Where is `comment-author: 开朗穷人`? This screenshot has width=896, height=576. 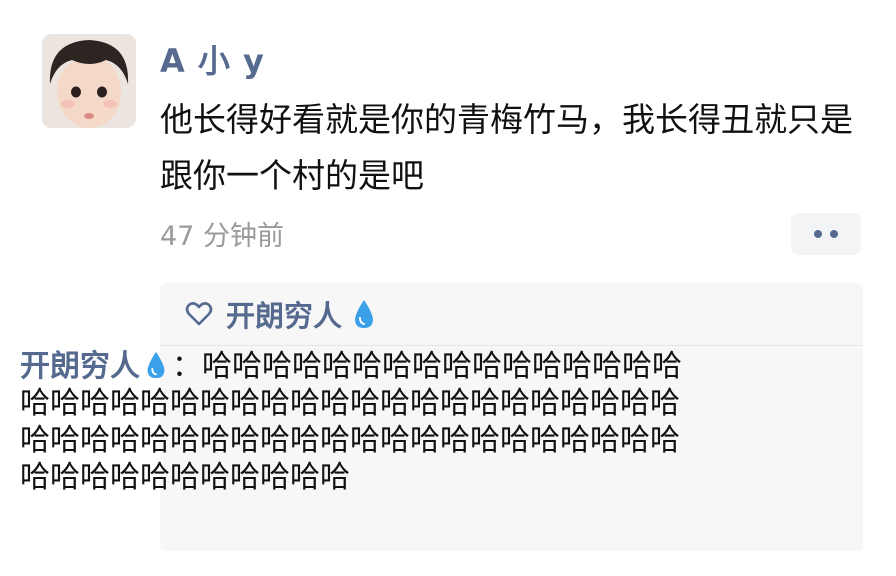
comment-author: 开朗穷人 is located at coordinates (80, 366).